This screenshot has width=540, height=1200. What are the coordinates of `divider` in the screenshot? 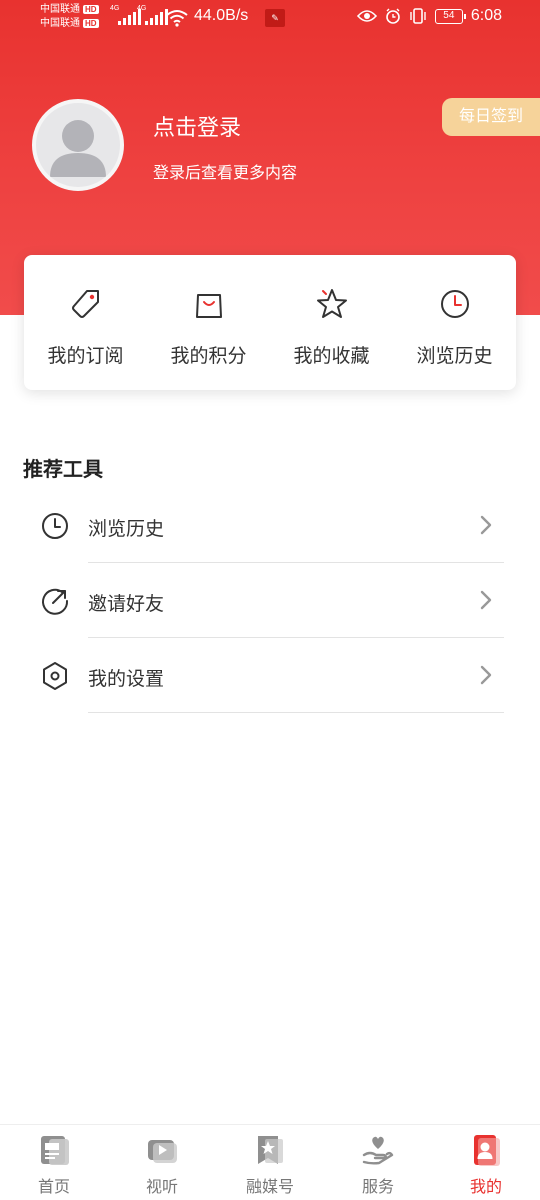 It's located at (296, 712).